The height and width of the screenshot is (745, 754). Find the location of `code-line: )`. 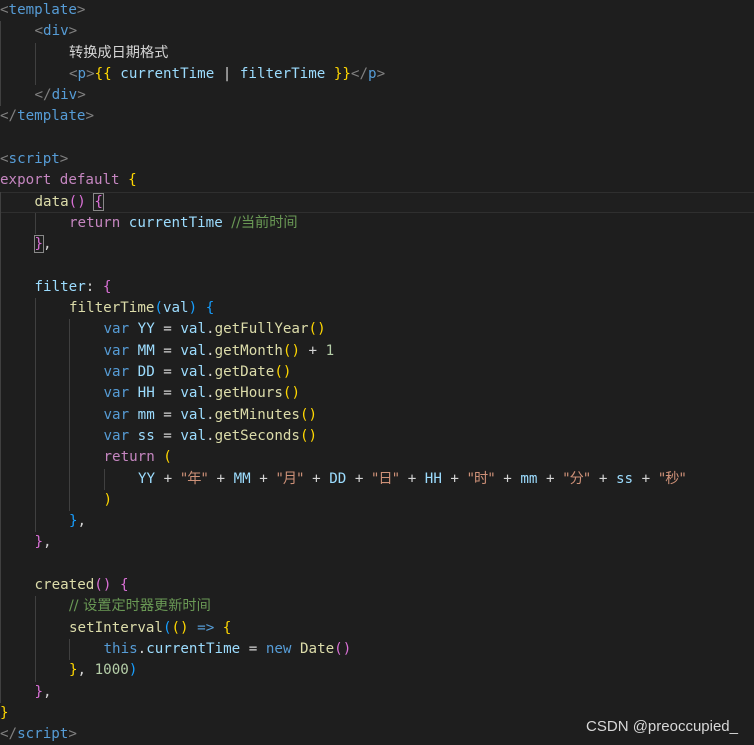

code-line: ) is located at coordinates (377, 500).